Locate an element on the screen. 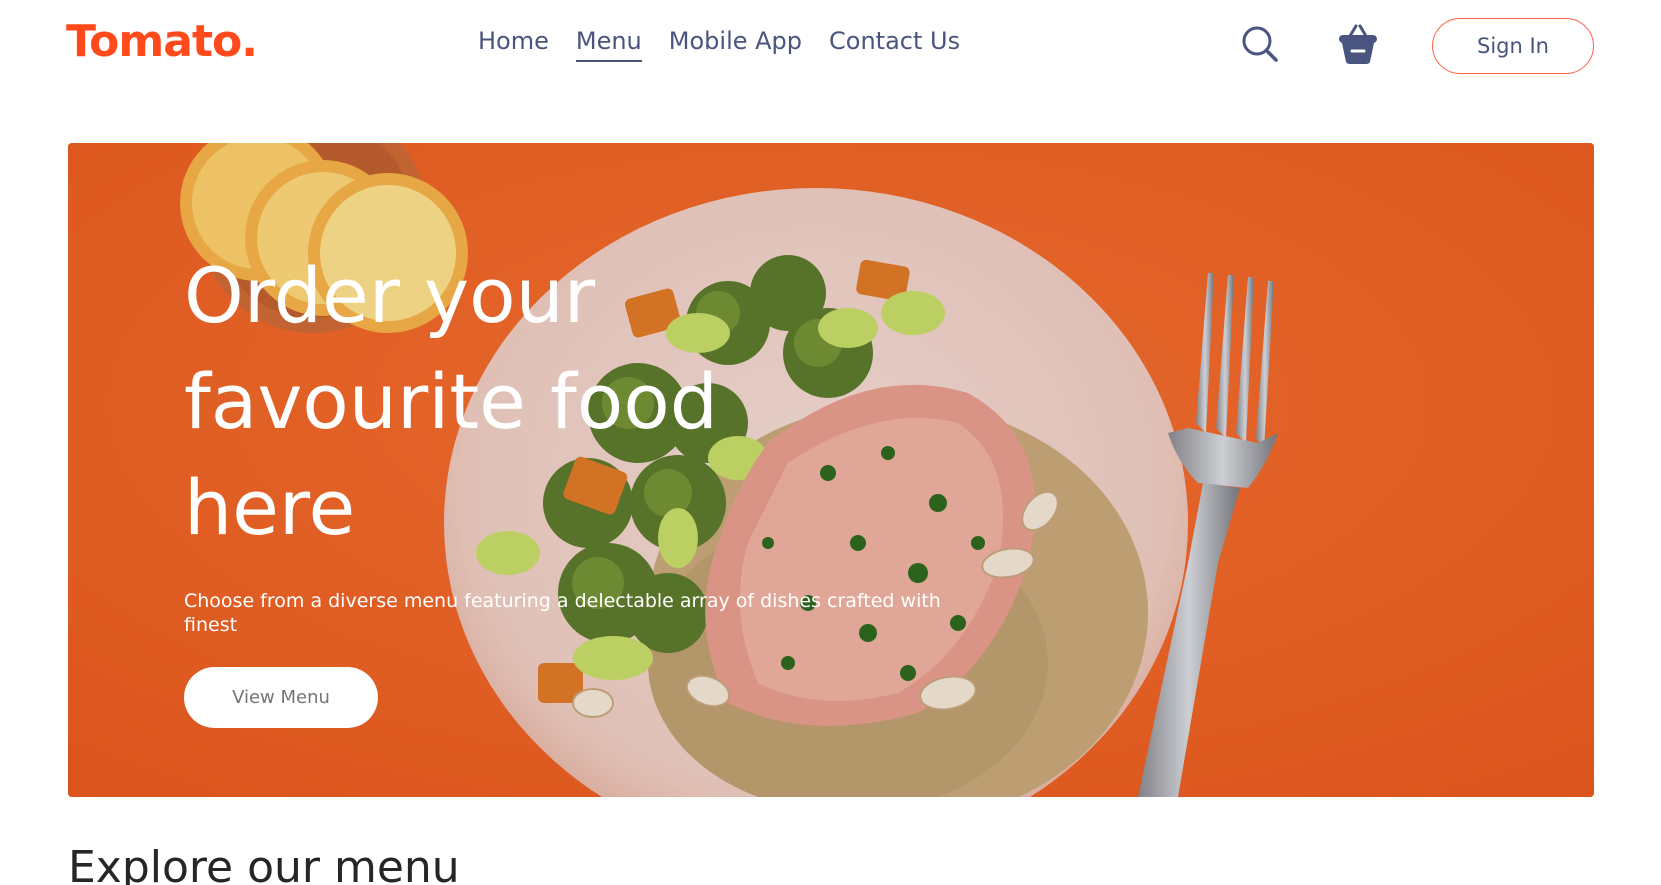 Image resolution: width=1661 pixels, height=885 pixels. nav-link-menu: Menu is located at coordinates (608, 43).